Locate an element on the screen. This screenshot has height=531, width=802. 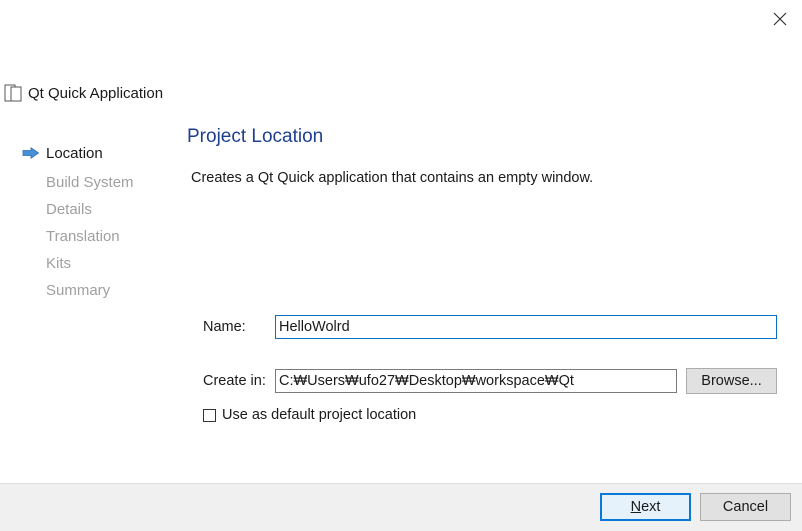
default-location-label: Use as default project location is located at coordinates (319, 415).